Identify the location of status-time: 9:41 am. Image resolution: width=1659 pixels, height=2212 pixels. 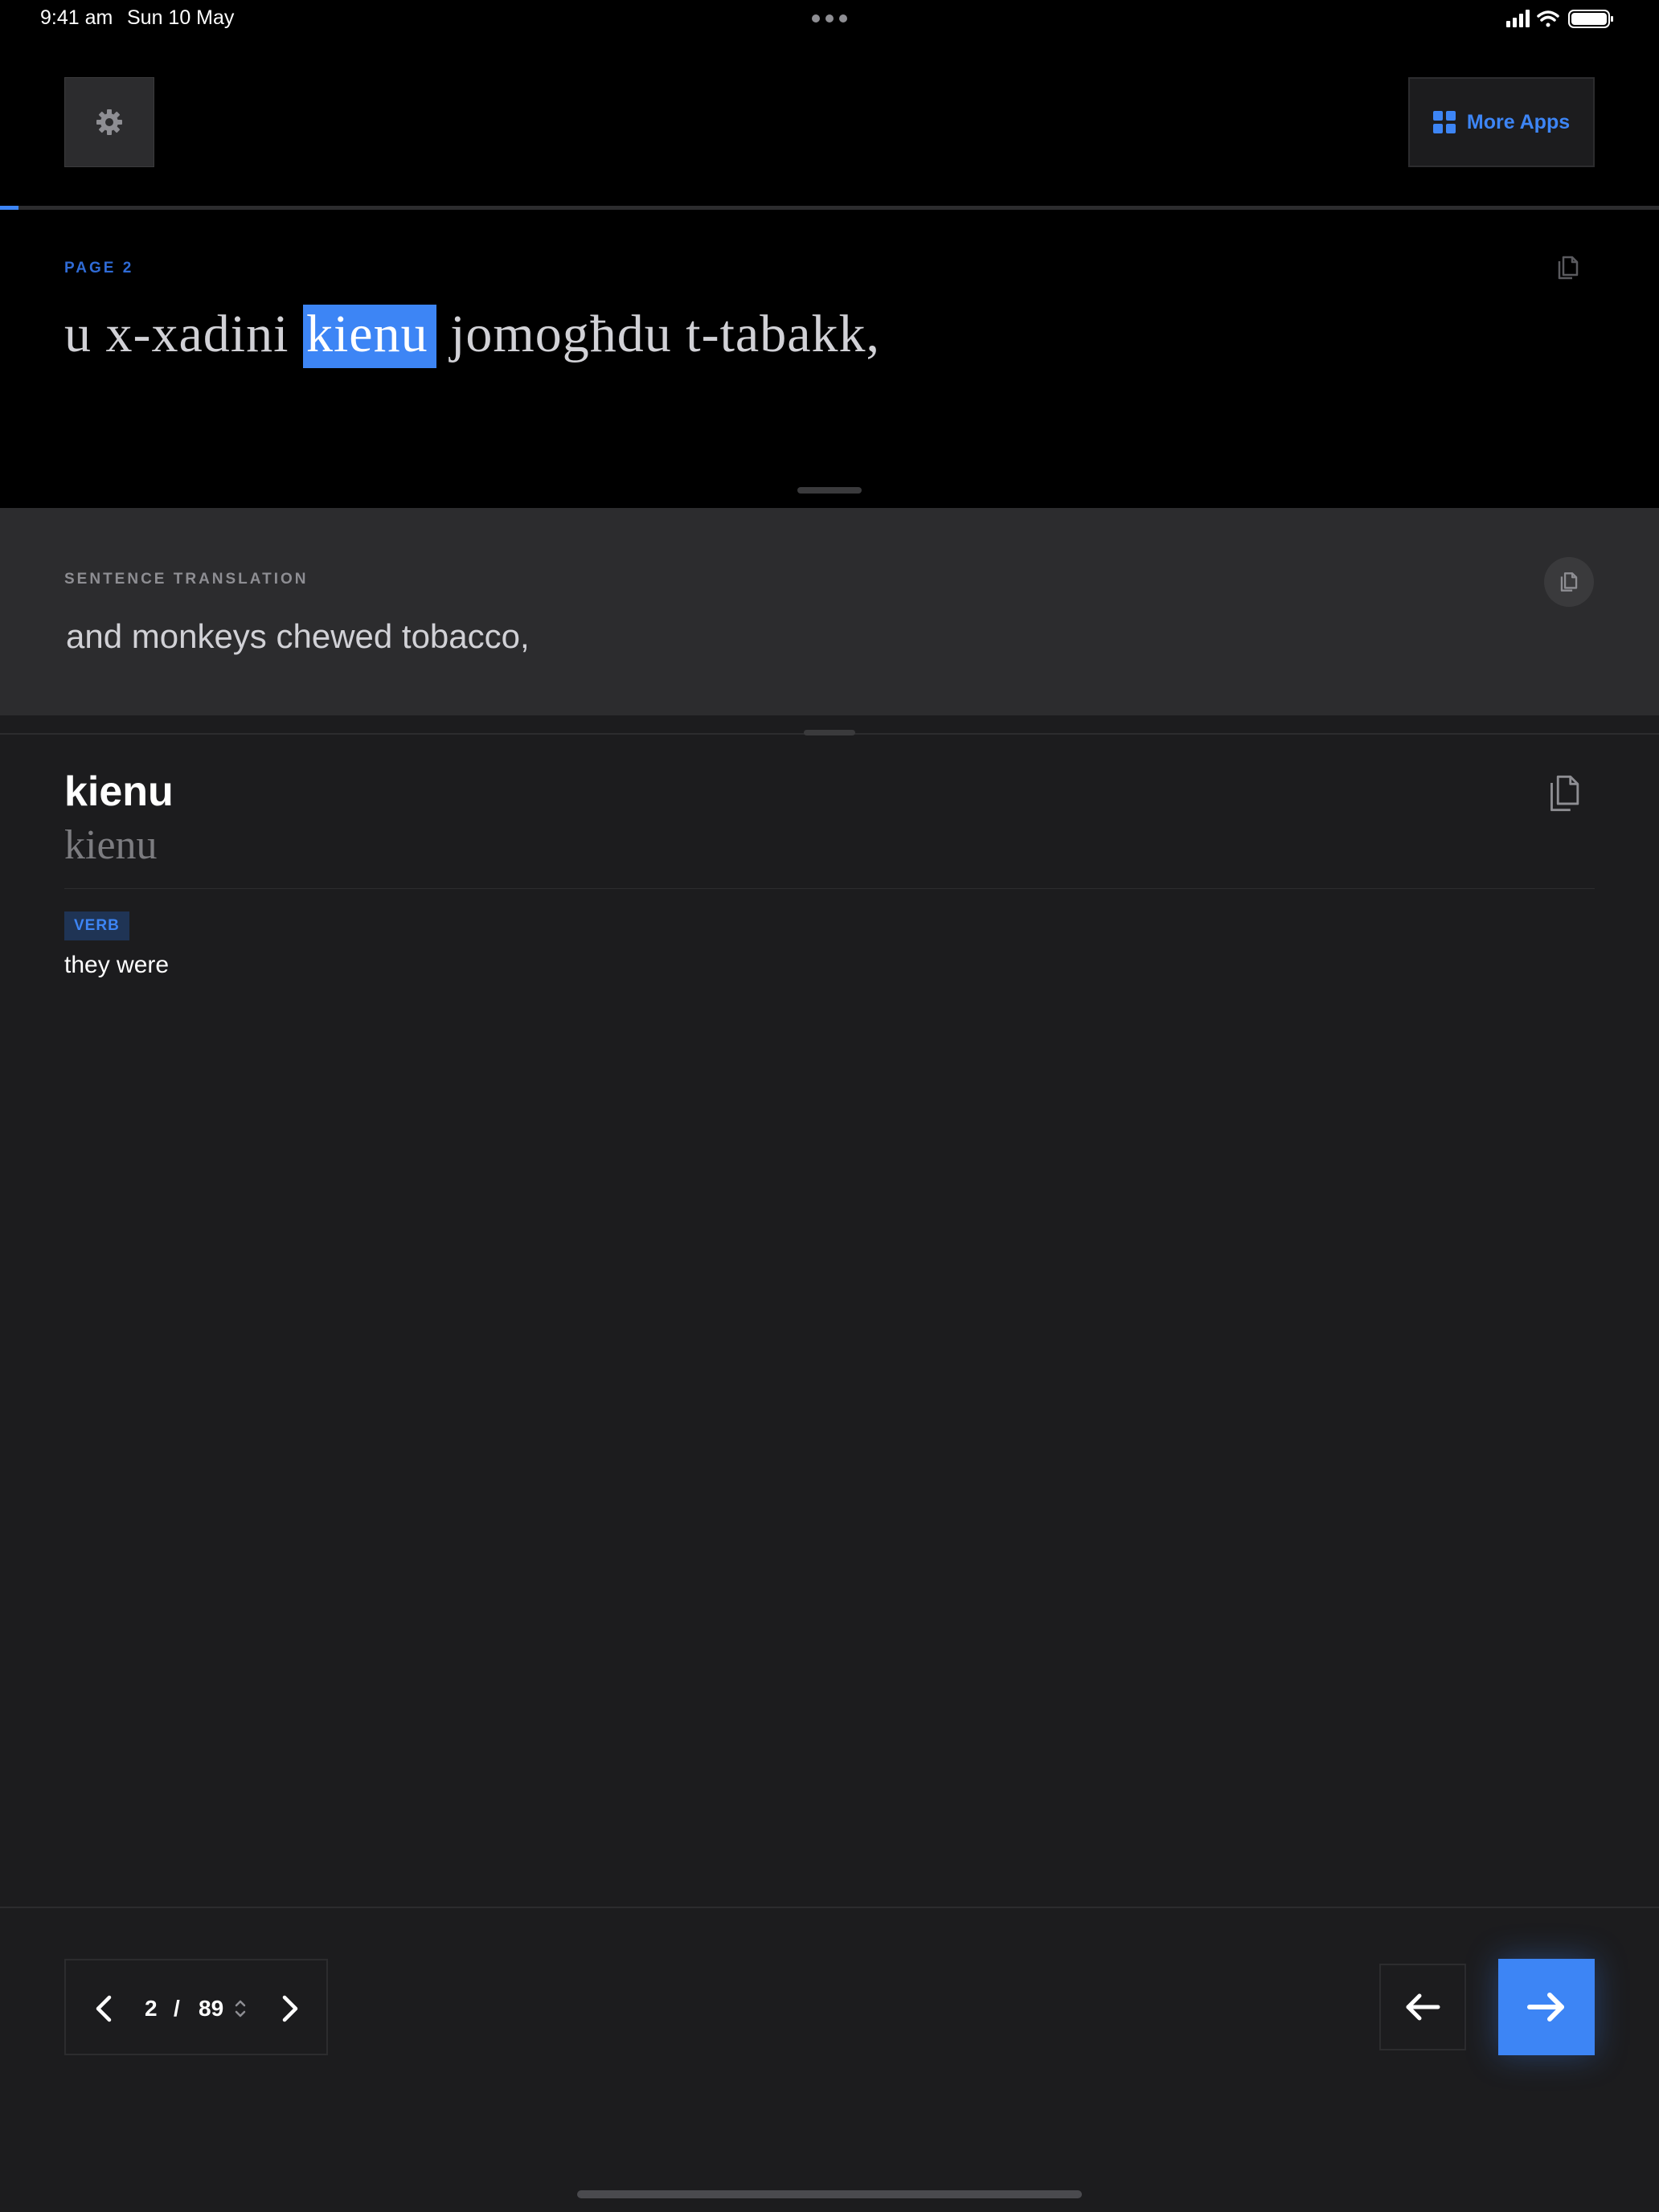
(76, 17).